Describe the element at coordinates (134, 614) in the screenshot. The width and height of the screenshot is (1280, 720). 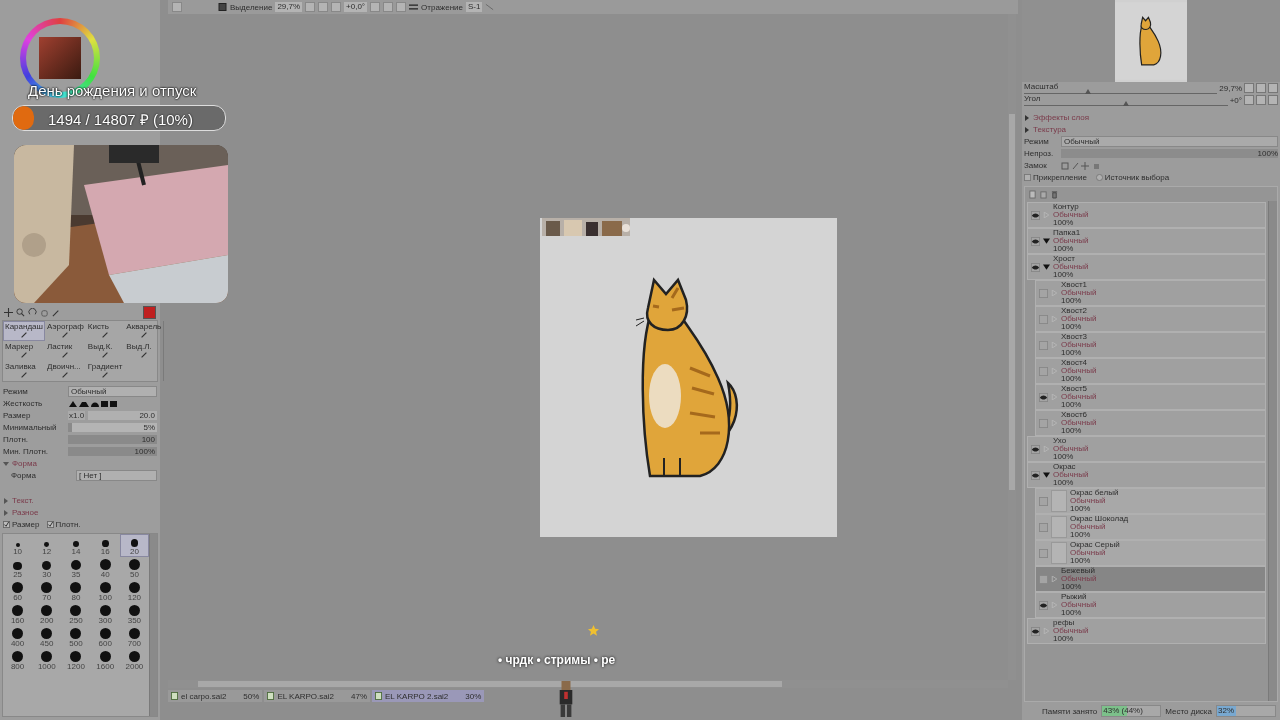
I see `brush-size: 350` at that location.